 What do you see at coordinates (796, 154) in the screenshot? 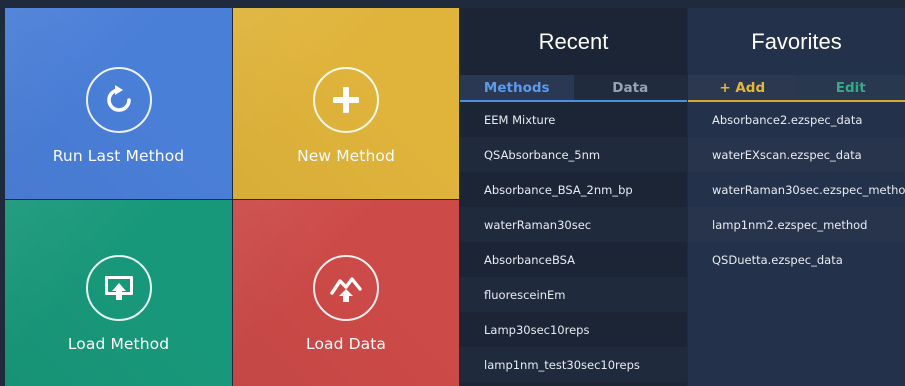
I see `list-item: waterEXscan.ezspec_data` at bounding box center [796, 154].